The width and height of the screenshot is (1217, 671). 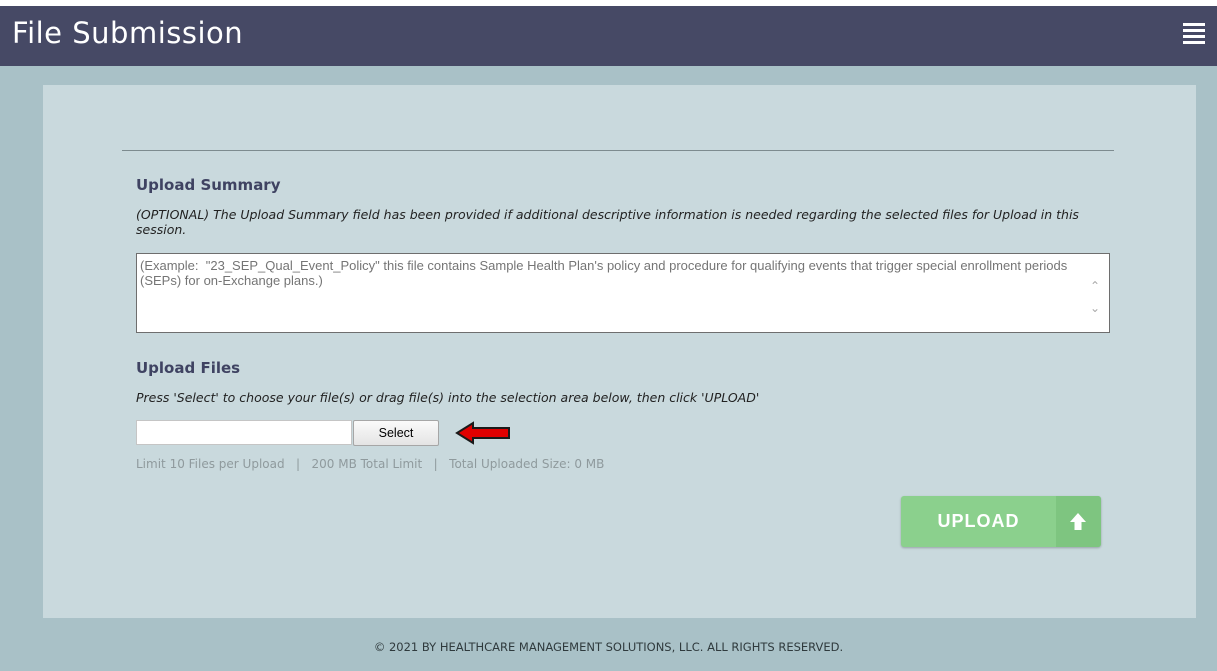 I want to click on hamburger-menu-icon, so click(x=1194, y=35).